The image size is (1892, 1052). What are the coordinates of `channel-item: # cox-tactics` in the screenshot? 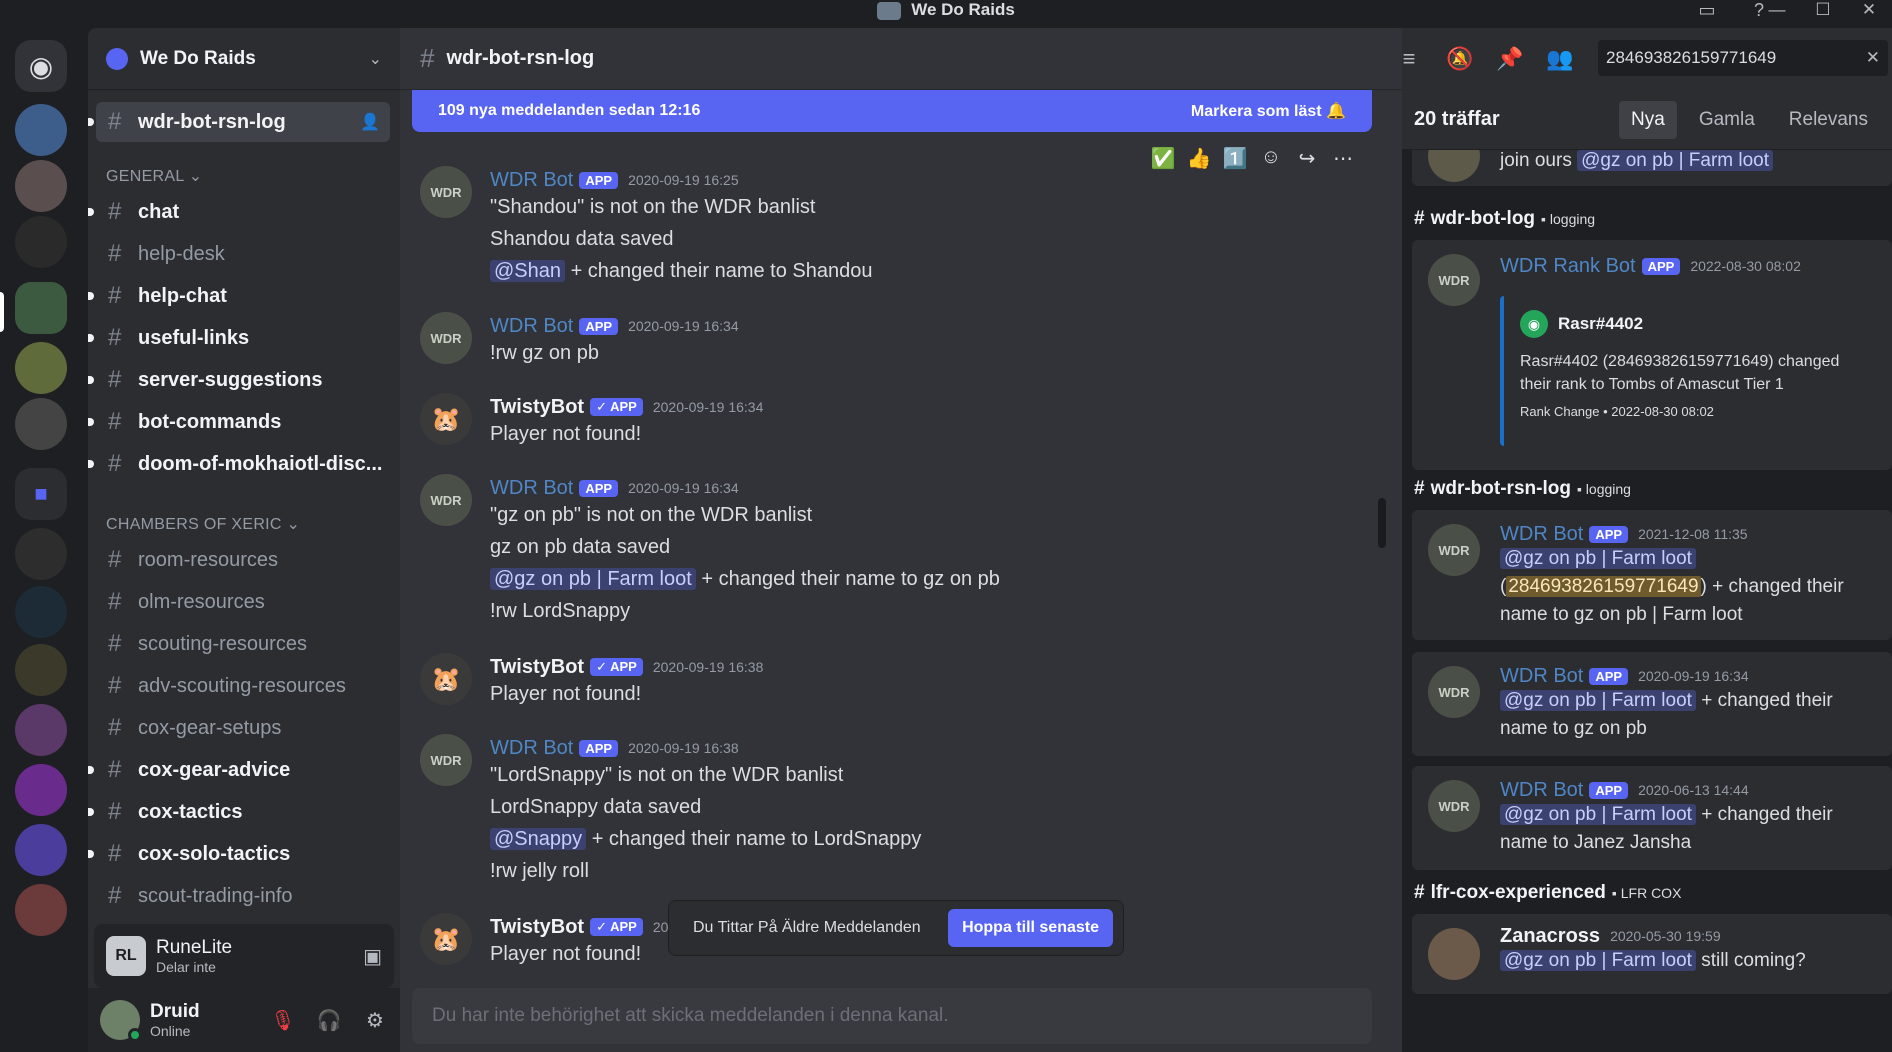 It's located at (239, 812).